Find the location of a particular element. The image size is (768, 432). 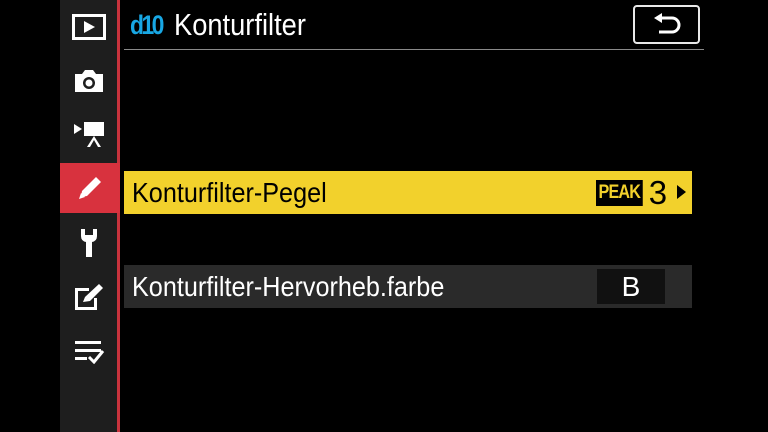

peaking-level-value: PEAK 3 is located at coordinates (631, 192).